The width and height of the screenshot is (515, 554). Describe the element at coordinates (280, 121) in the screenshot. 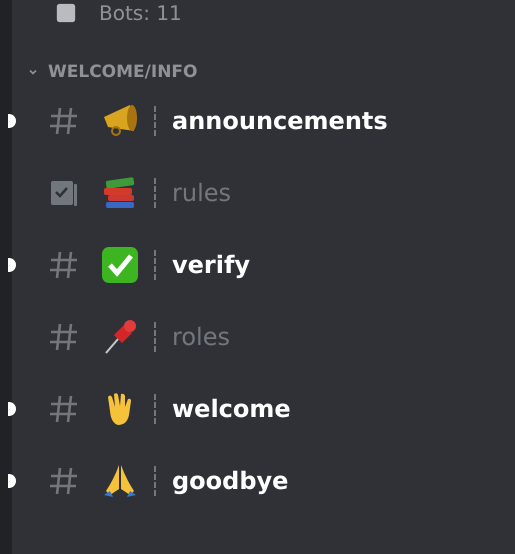

I see `channel-name: announcements` at that location.